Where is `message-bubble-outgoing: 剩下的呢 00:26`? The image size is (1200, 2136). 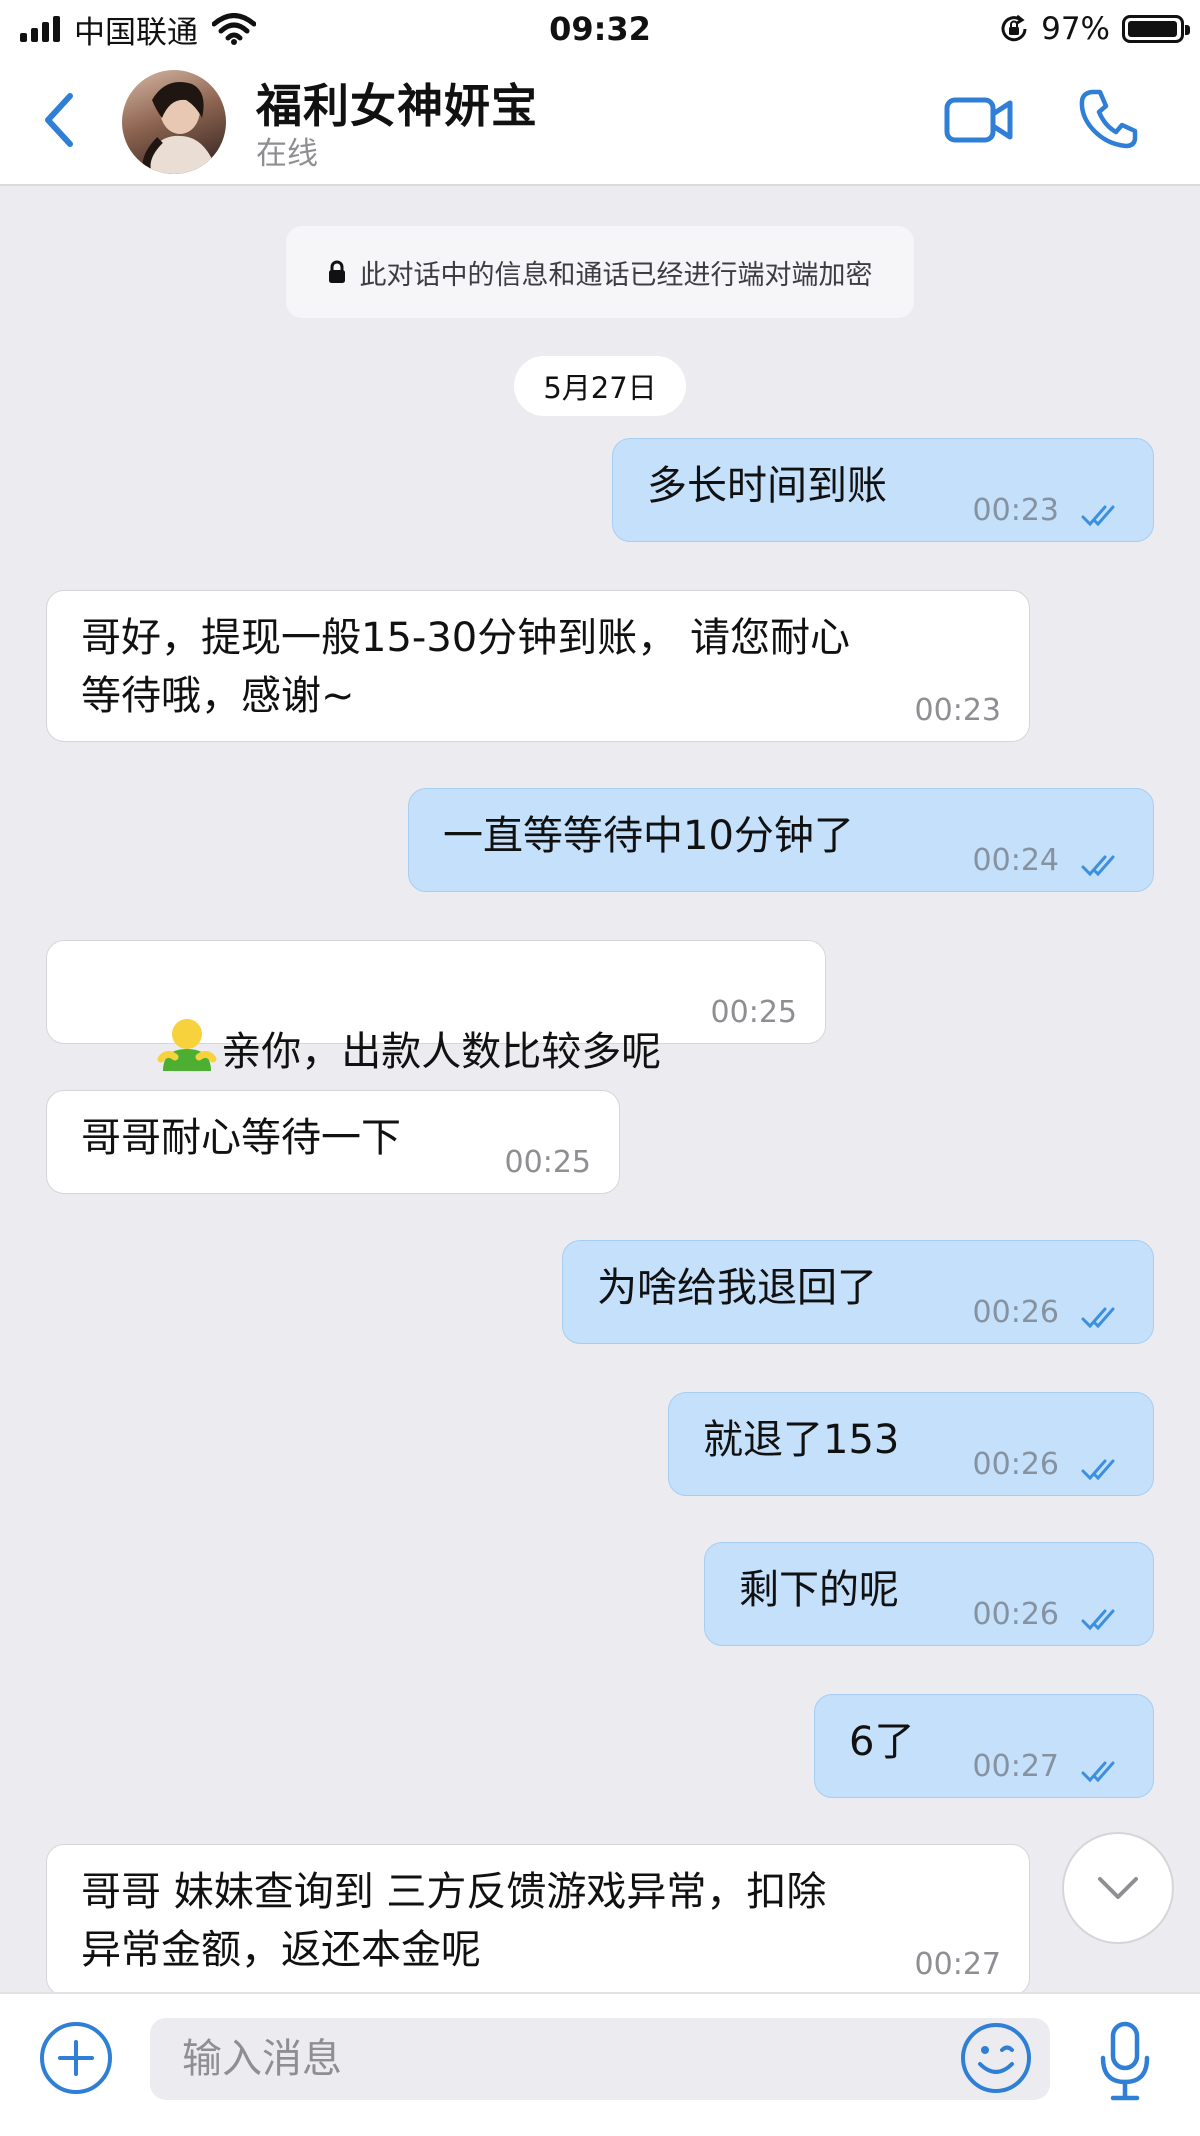 message-bubble-outgoing: 剩下的呢 00:26 is located at coordinates (929, 1594).